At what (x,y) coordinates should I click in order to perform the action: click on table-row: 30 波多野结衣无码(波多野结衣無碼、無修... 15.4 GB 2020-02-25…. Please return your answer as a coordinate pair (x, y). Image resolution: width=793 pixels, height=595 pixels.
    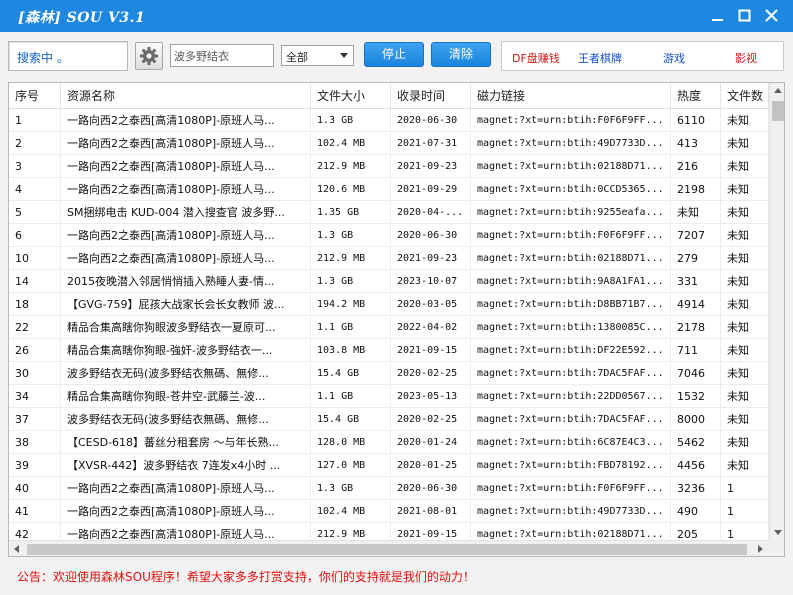
    Looking at the image, I should click on (389, 373).